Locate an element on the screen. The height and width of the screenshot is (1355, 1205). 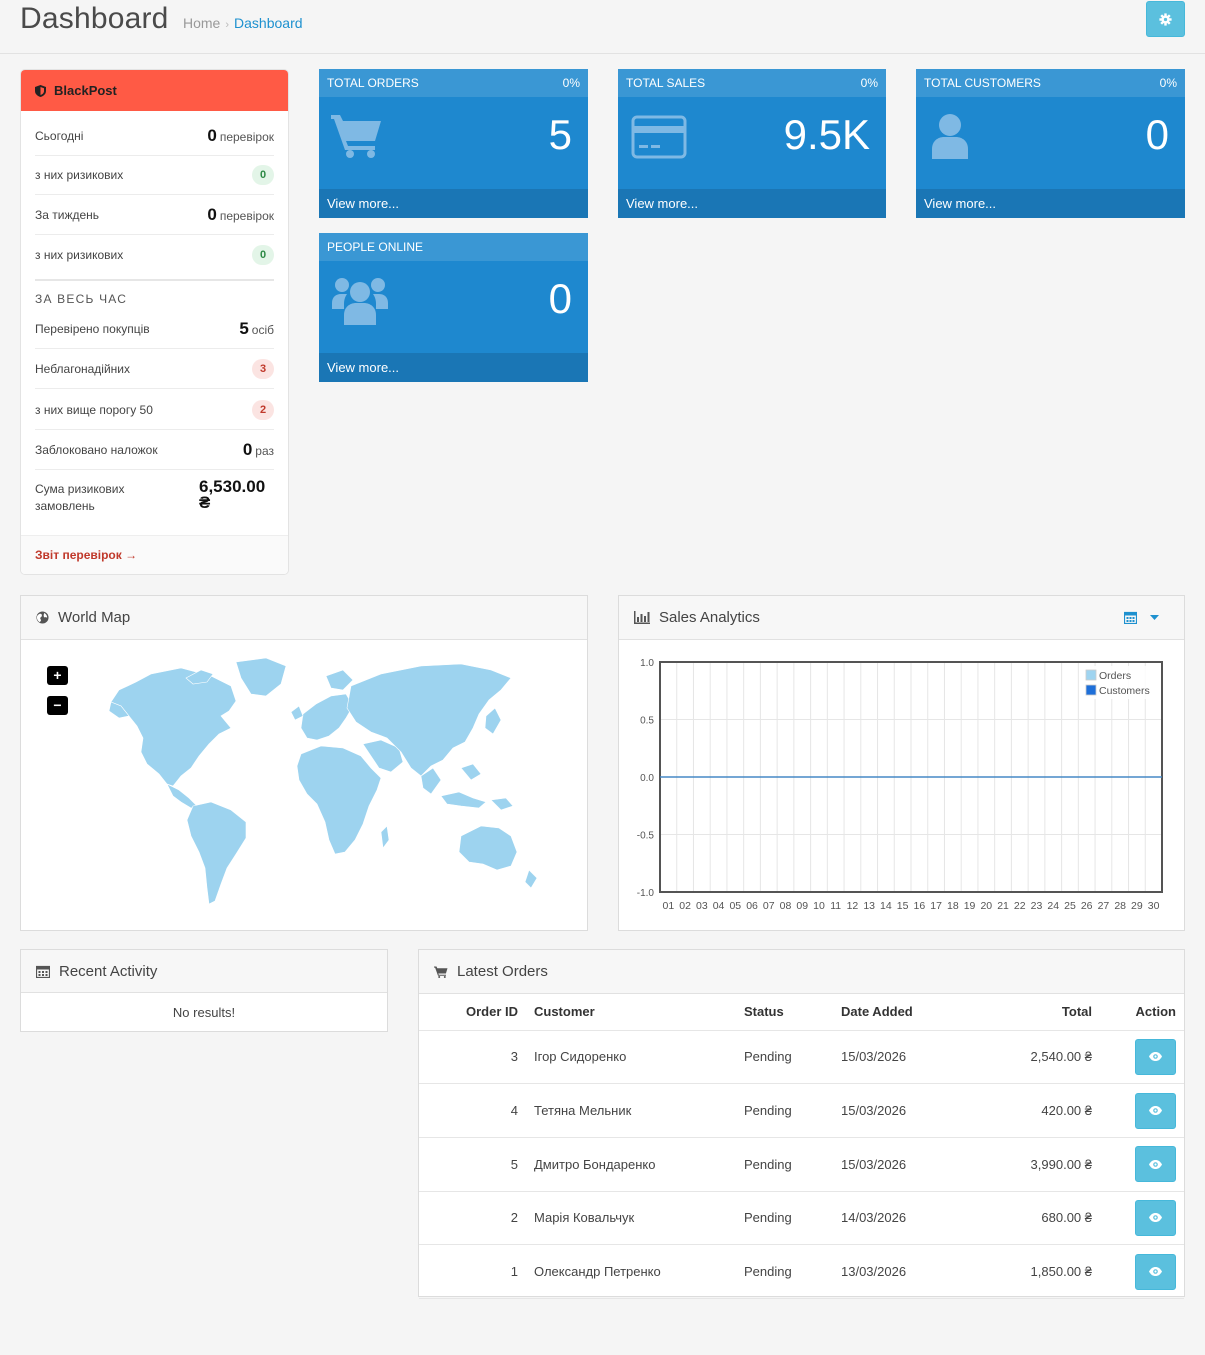
table-row: 4 Тетяна Мельник Pending 15/03/2026 420.00 ₴ is located at coordinates (801, 1110).